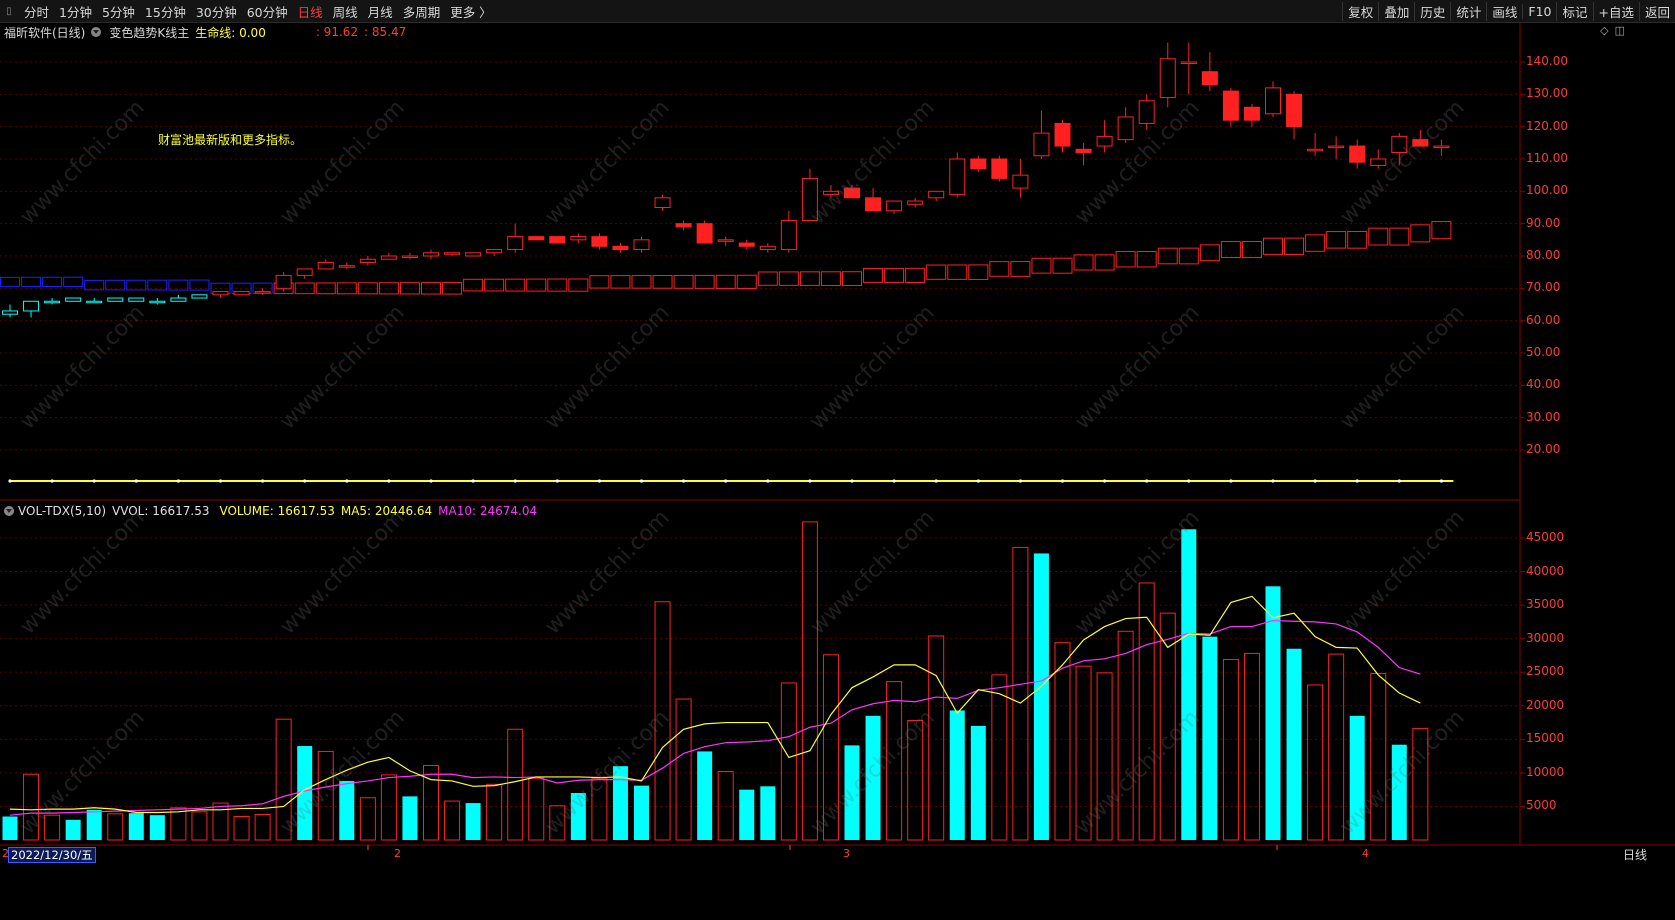  I want to click on axis-month-4: 4, so click(1365, 853).